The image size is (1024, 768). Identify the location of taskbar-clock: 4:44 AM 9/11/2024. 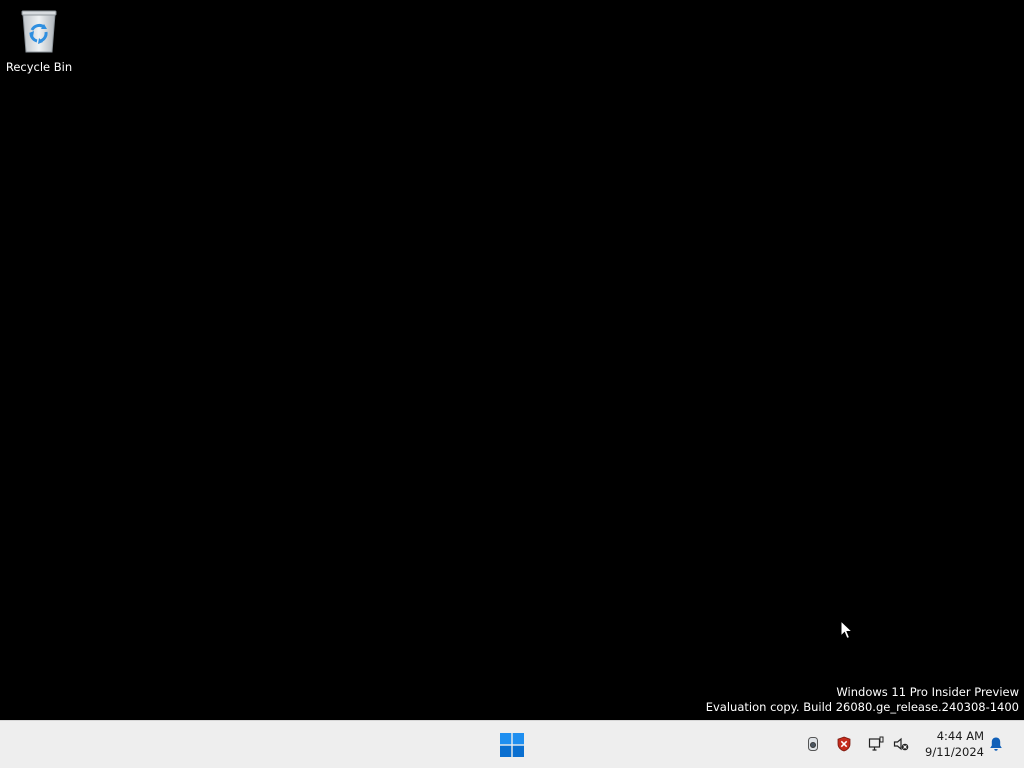
(951, 744).